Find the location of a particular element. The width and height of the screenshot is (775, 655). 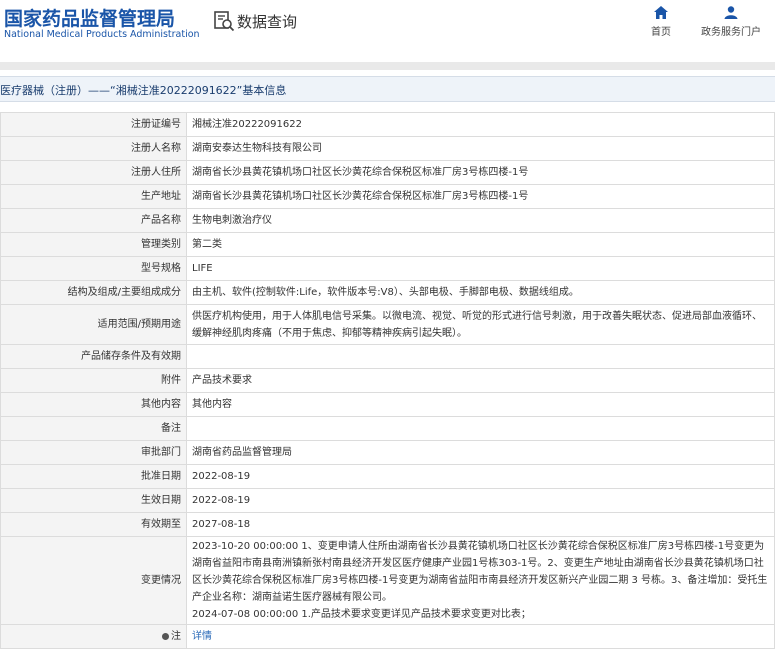

table-row: 生产地址 湖南省长沙县黄花镇机场口社区长沙黄花综合保税区标准厂房3号栋四楼-1号 is located at coordinates (387, 196).